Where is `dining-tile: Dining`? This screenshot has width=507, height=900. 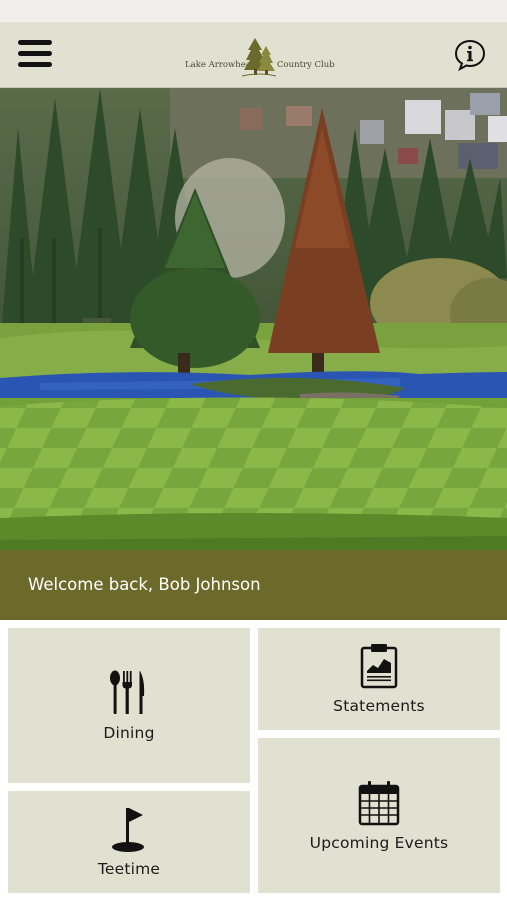
dining-tile: Dining is located at coordinates (129, 705).